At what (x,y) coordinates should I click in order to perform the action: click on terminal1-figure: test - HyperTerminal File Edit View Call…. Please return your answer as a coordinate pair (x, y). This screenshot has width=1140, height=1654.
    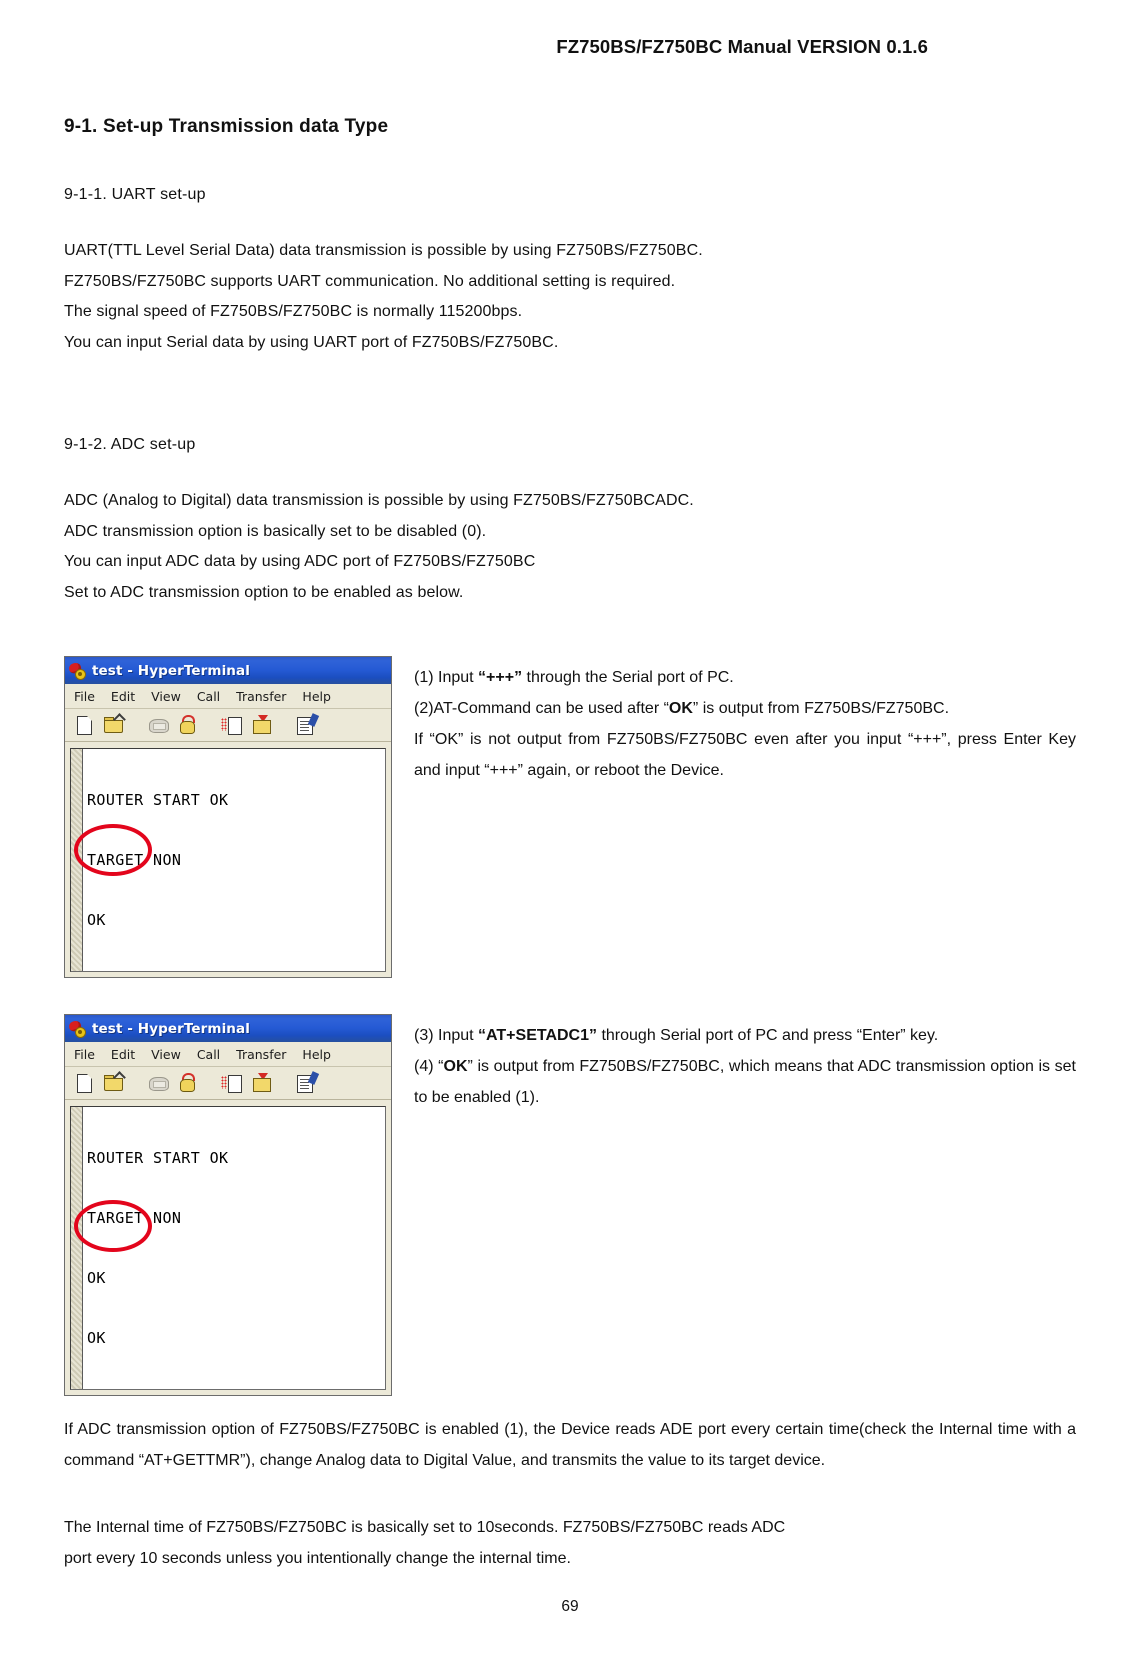
    Looking at the image, I should click on (228, 817).